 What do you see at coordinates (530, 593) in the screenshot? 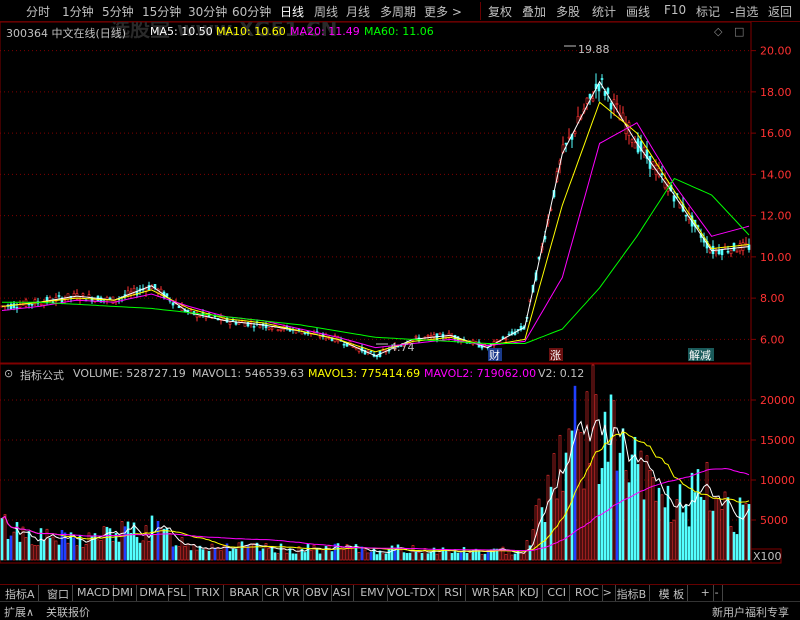
I see `indicator-tab-17: KDJ` at bounding box center [530, 593].